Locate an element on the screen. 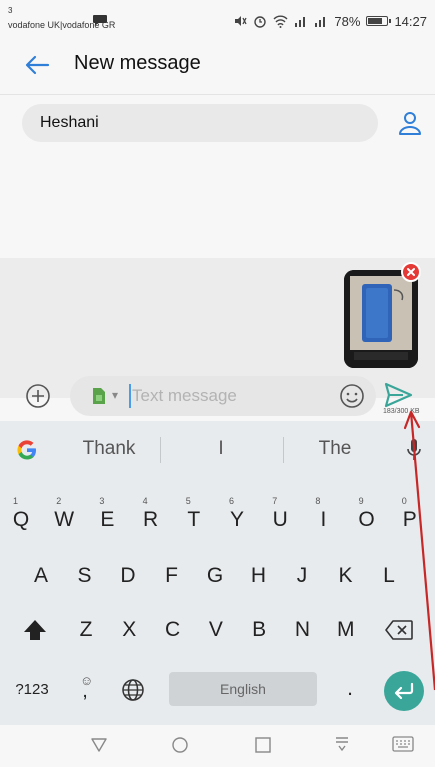 Image resolution: width=435 pixels, height=767 pixels. send-icon is located at coordinates (398, 395).